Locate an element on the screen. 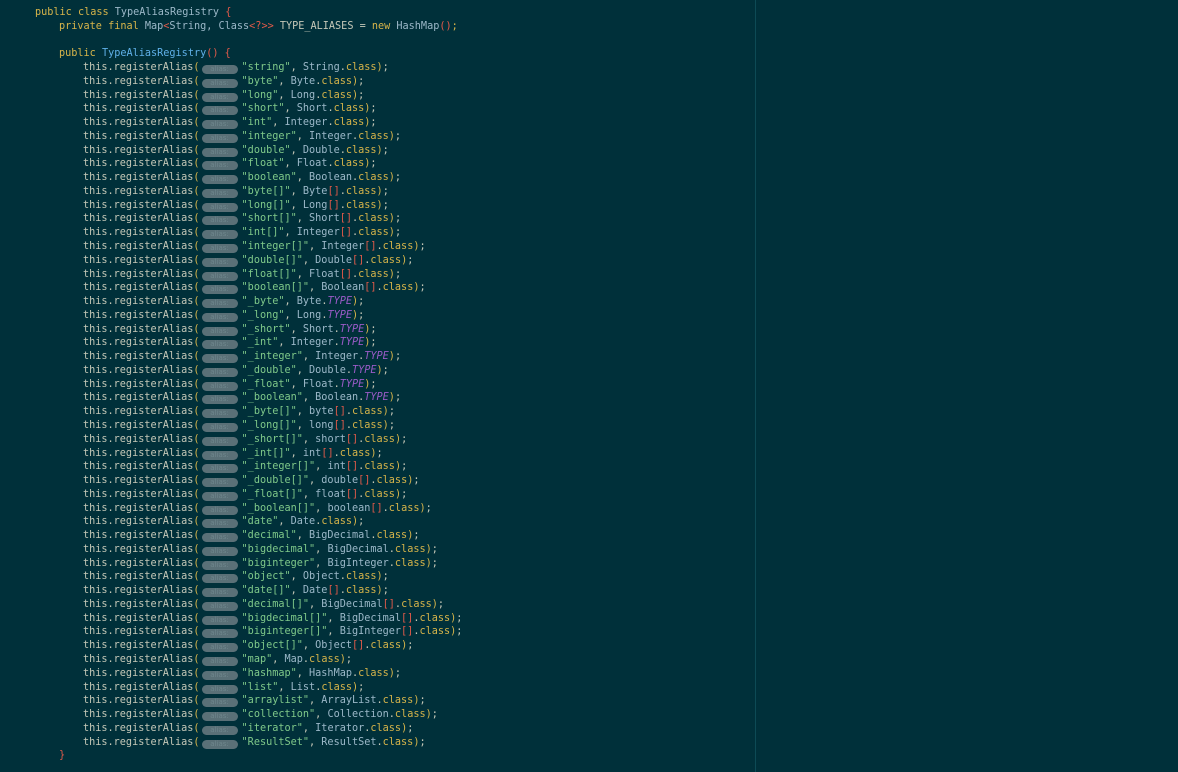 This screenshot has width=1178, height=772. alias-string: "iterator" is located at coordinates (272, 728).